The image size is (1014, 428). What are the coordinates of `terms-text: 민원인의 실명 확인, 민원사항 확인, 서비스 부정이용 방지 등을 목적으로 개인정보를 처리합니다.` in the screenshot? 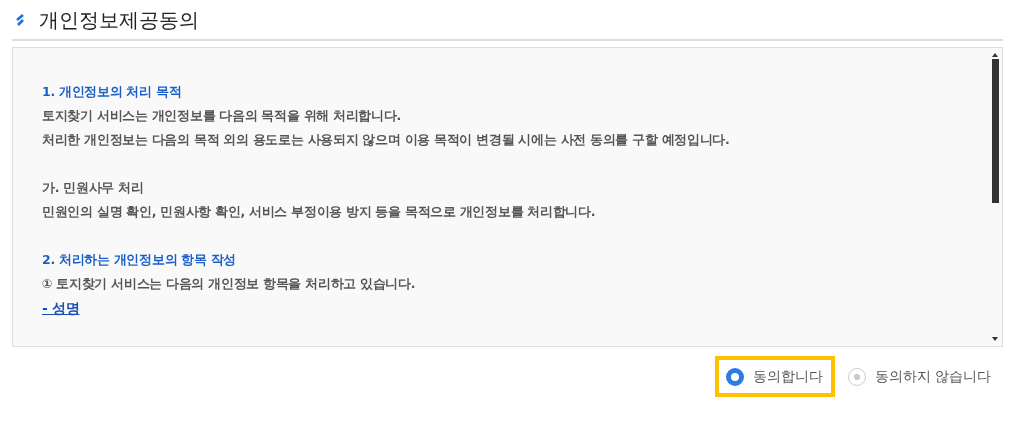 It's located at (319, 212).